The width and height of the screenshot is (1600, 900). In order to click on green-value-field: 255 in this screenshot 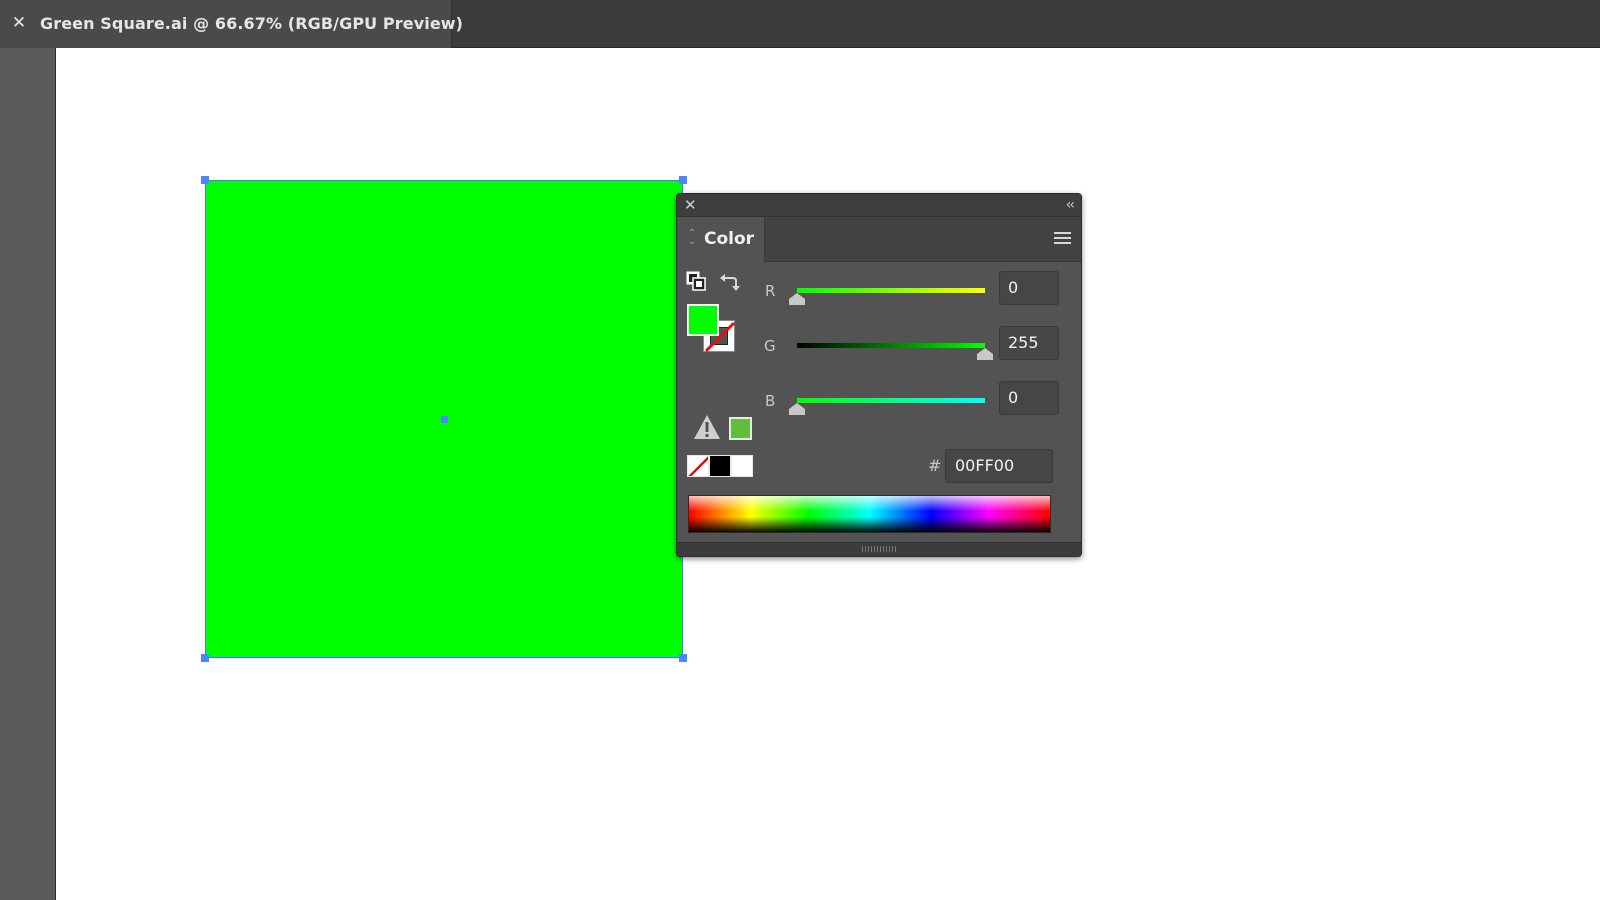, I will do `click(1029, 343)`.